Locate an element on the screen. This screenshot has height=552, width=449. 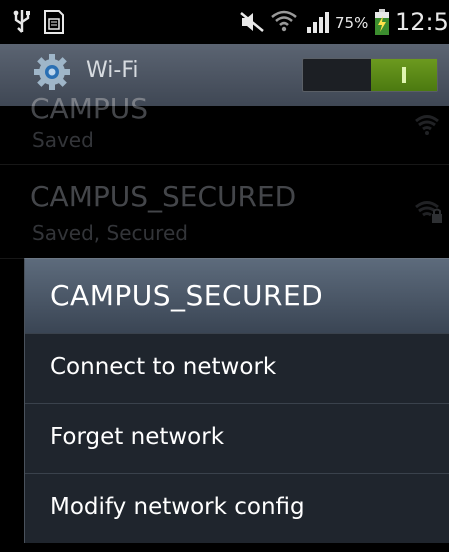
toggle-on-mark is located at coordinates (404, 75).